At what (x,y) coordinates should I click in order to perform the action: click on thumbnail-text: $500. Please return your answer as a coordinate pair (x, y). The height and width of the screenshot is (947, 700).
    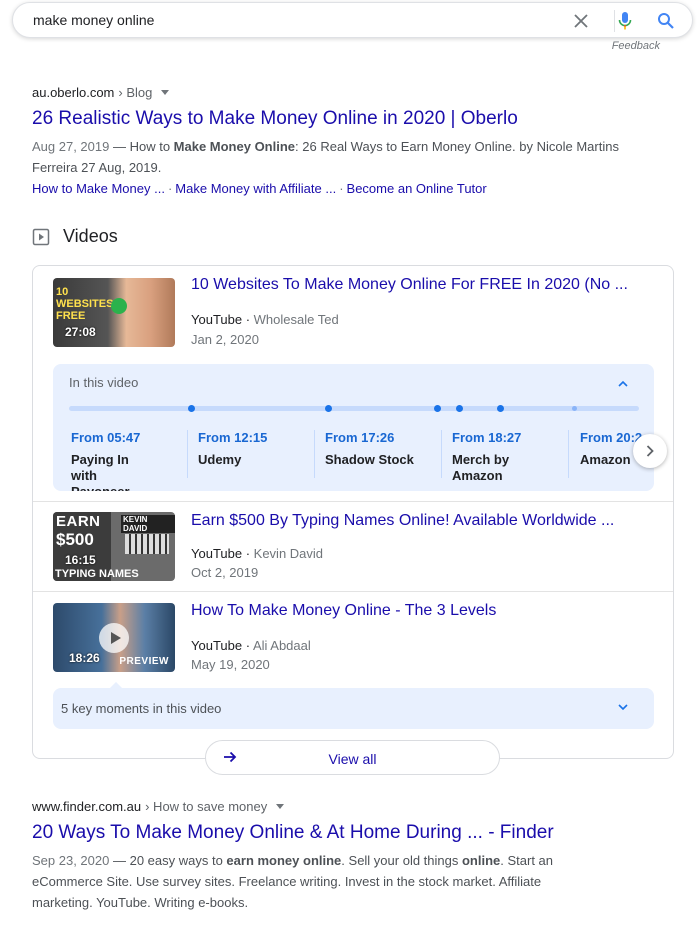
    Looking at the image, I should click on (75, 539).